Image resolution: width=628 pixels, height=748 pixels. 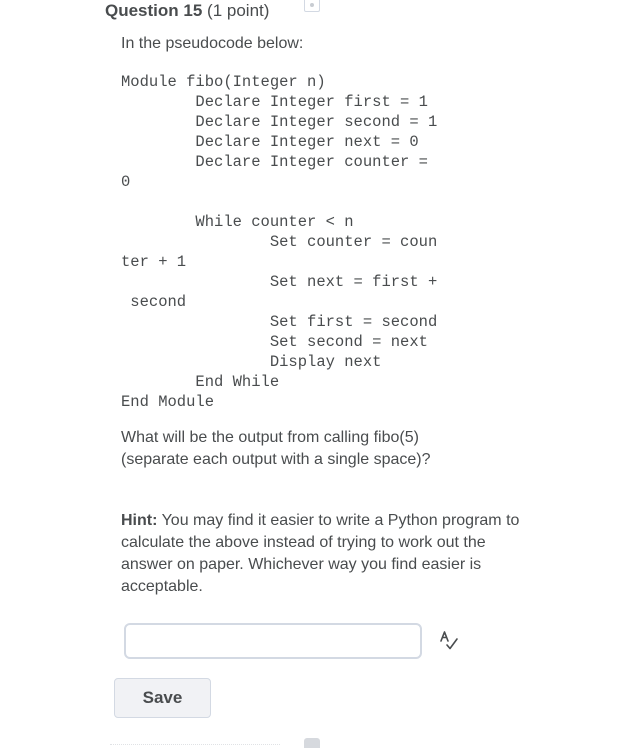 What do you see at coordinates (162, 698) in the screenshot?
I see `save-button: Save` at bounding box center [162, 698].